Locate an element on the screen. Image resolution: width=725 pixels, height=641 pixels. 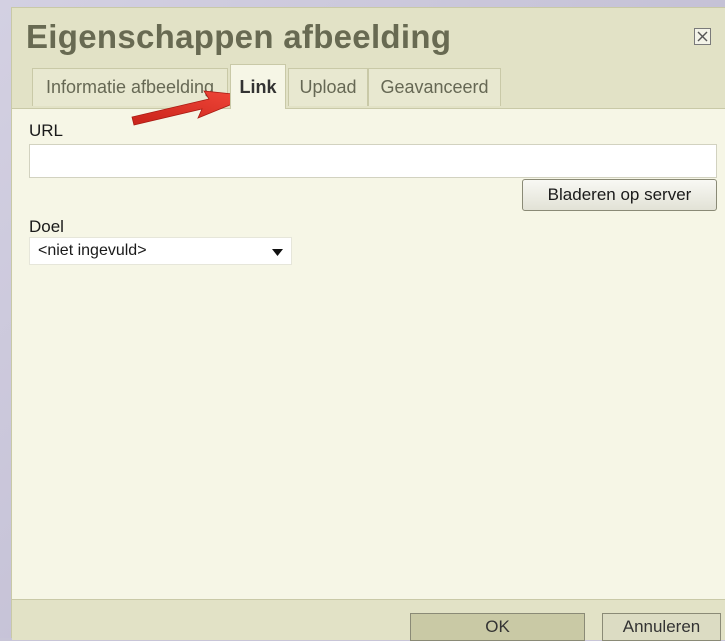
url-label: URL is located at coordinates (46, 130).